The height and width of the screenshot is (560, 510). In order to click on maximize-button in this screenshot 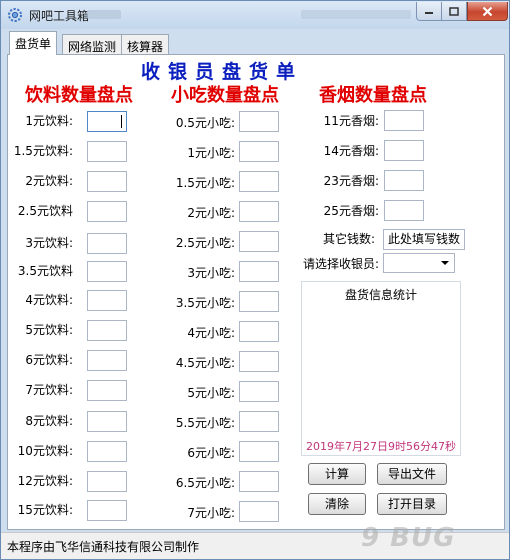, I will do `click(454, 11)`.